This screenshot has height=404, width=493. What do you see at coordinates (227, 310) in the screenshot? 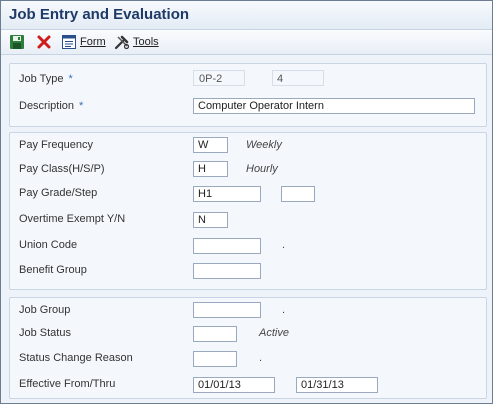
I see `job-group-input` at bounding box center [227, 310].